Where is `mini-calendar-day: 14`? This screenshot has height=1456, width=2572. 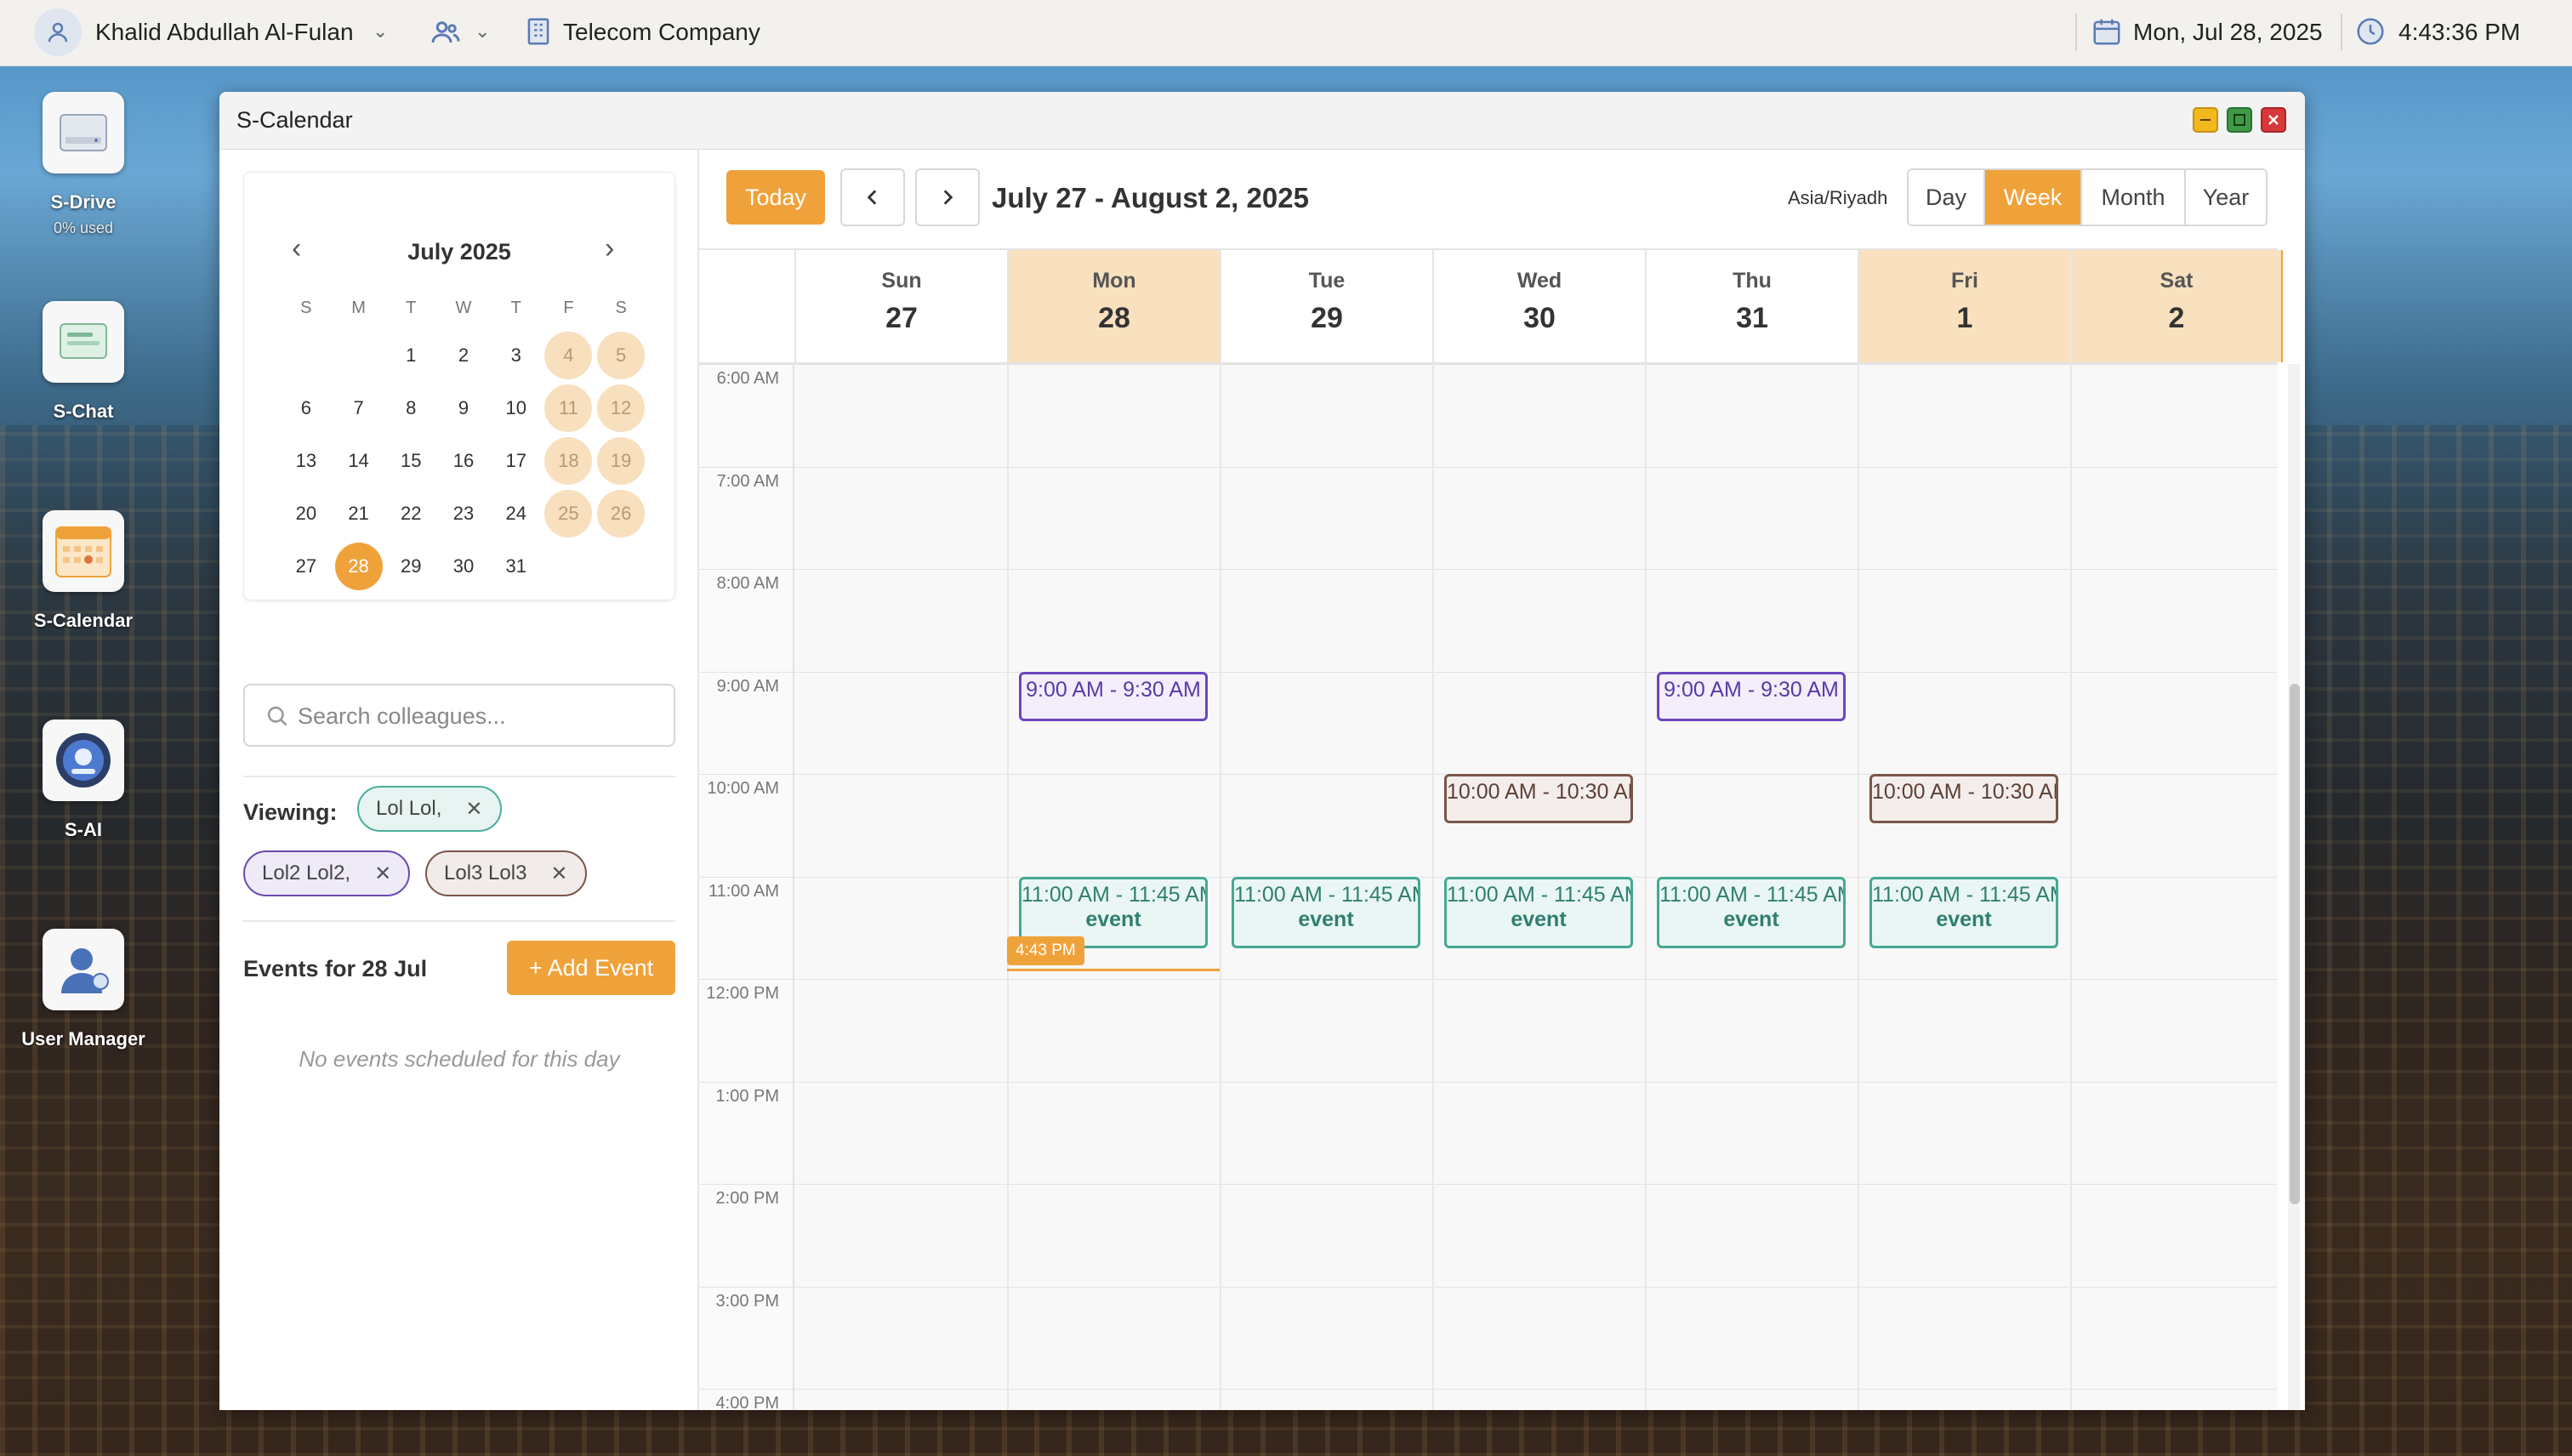
mini-calendar-day: 14 is located at coordinates (359, 461).